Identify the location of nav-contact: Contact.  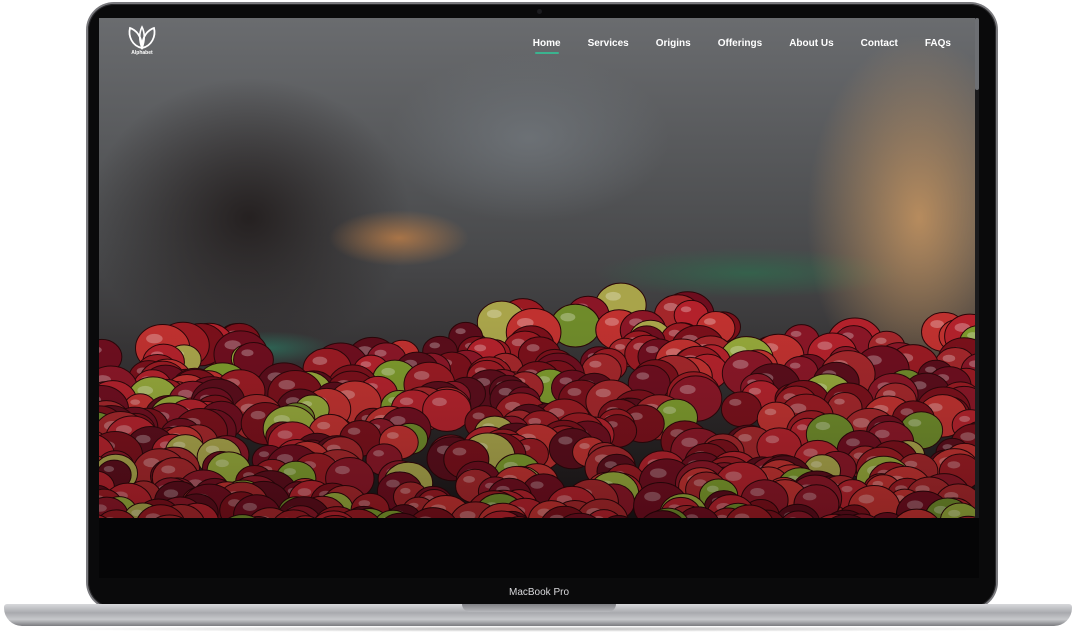
(879, 43).